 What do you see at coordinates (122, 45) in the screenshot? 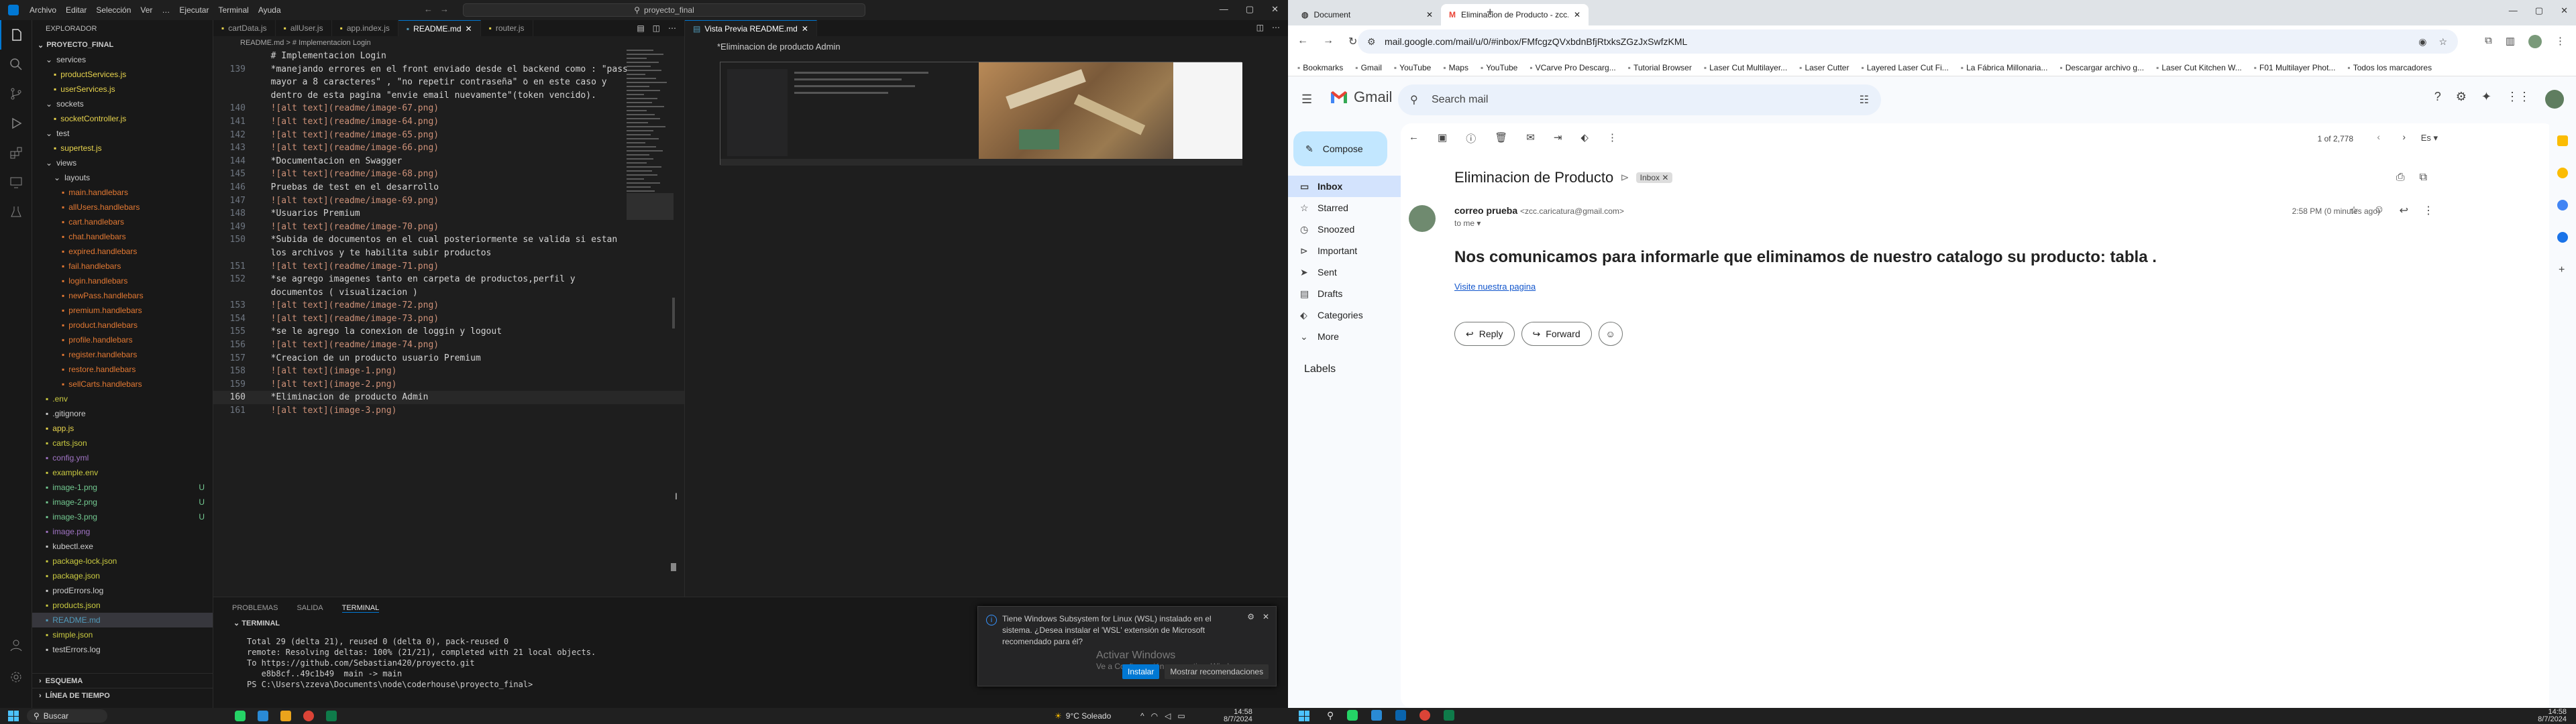
I see `project-root: ⌄ PROYECTO_FINAL` at bounding box center [122, 45].